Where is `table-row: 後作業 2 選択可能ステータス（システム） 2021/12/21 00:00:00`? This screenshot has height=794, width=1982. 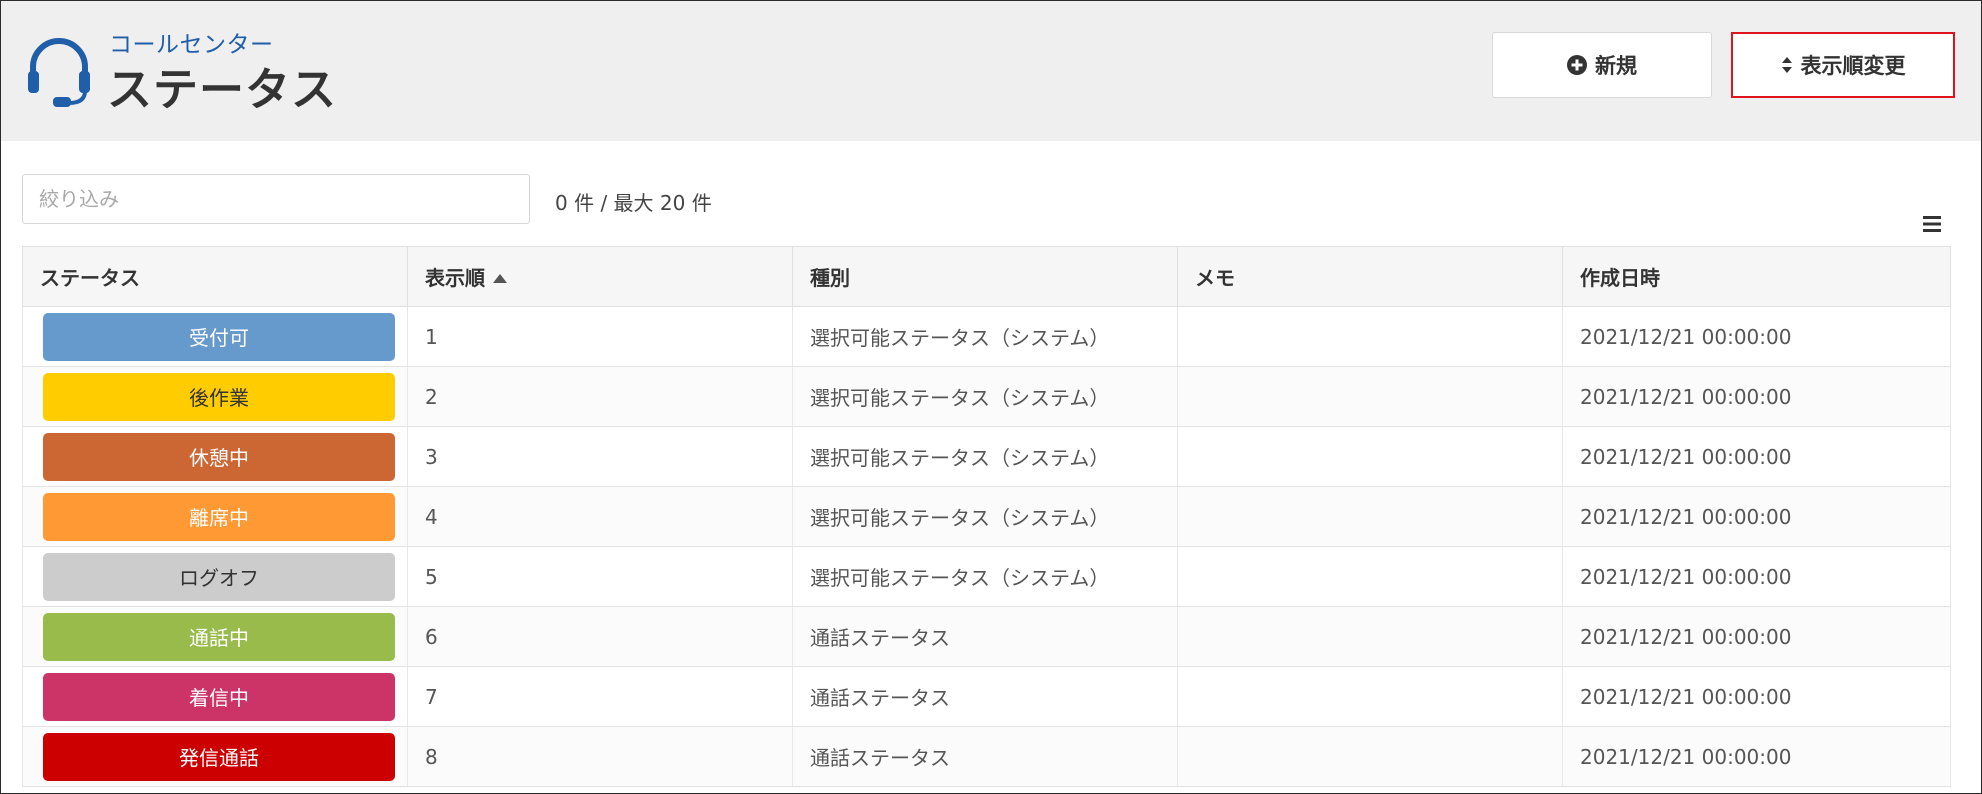
table-row: 後作業 2 選択可能ステータス（システム） 2021/12/21 00:00:00 is located at coordinates (986, 396).